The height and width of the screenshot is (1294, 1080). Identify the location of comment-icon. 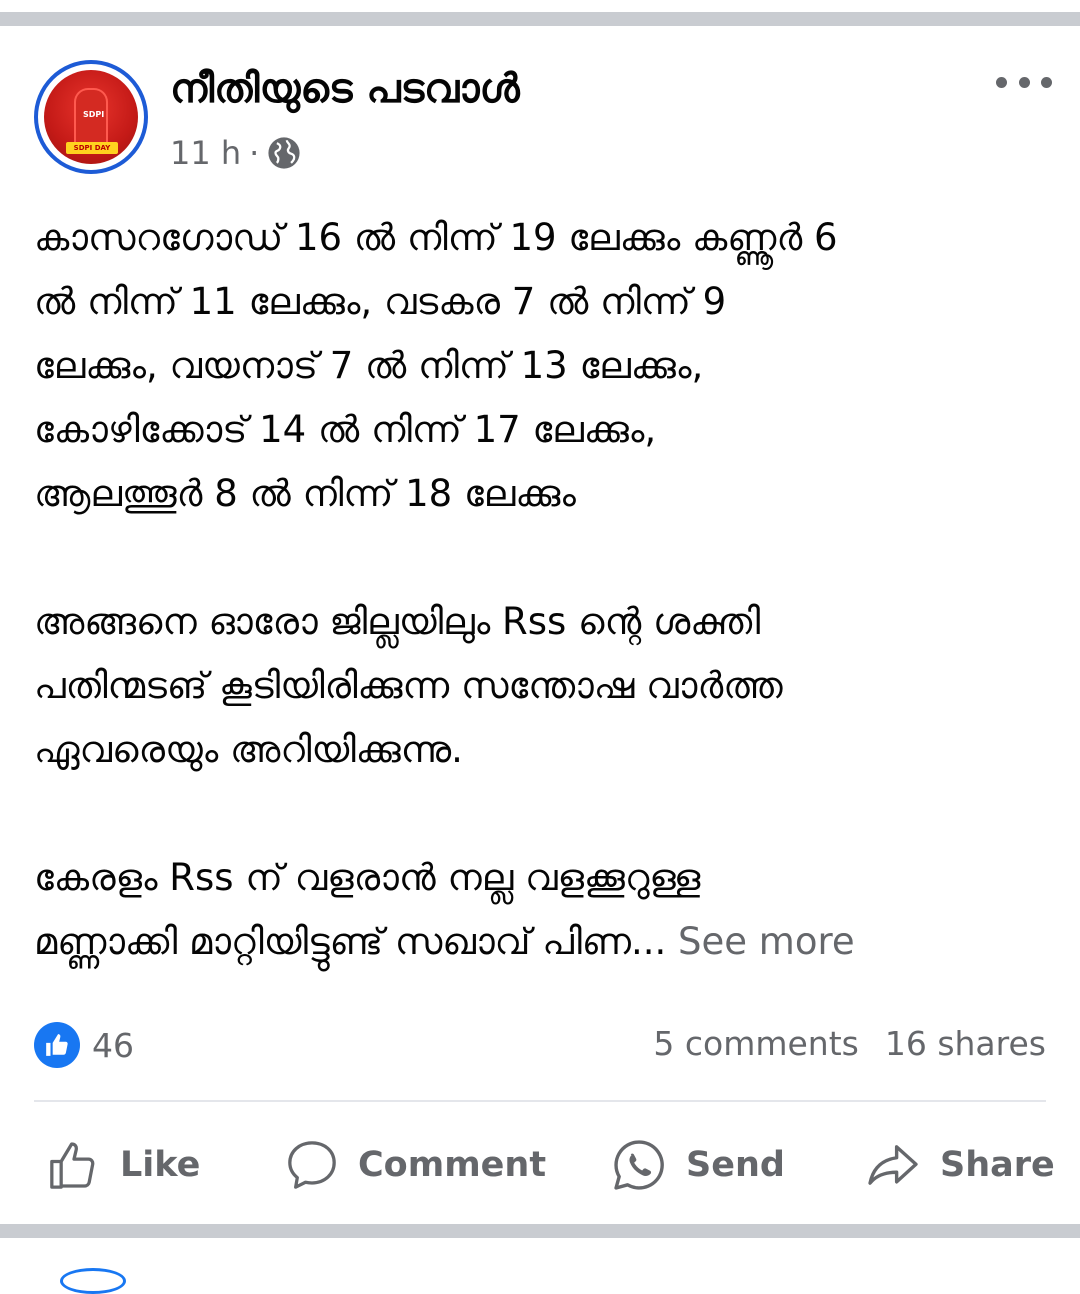
(312, 1165).